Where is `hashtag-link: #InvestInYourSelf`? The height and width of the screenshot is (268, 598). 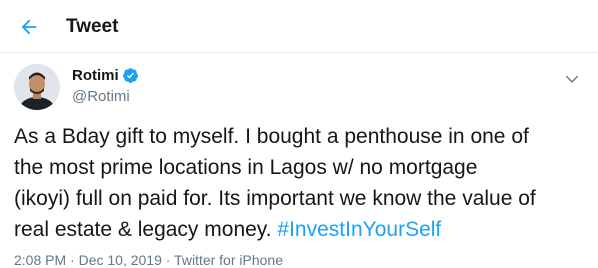 hashtag-link: #InvestInYourSelf is located at coordinates (359, 229).